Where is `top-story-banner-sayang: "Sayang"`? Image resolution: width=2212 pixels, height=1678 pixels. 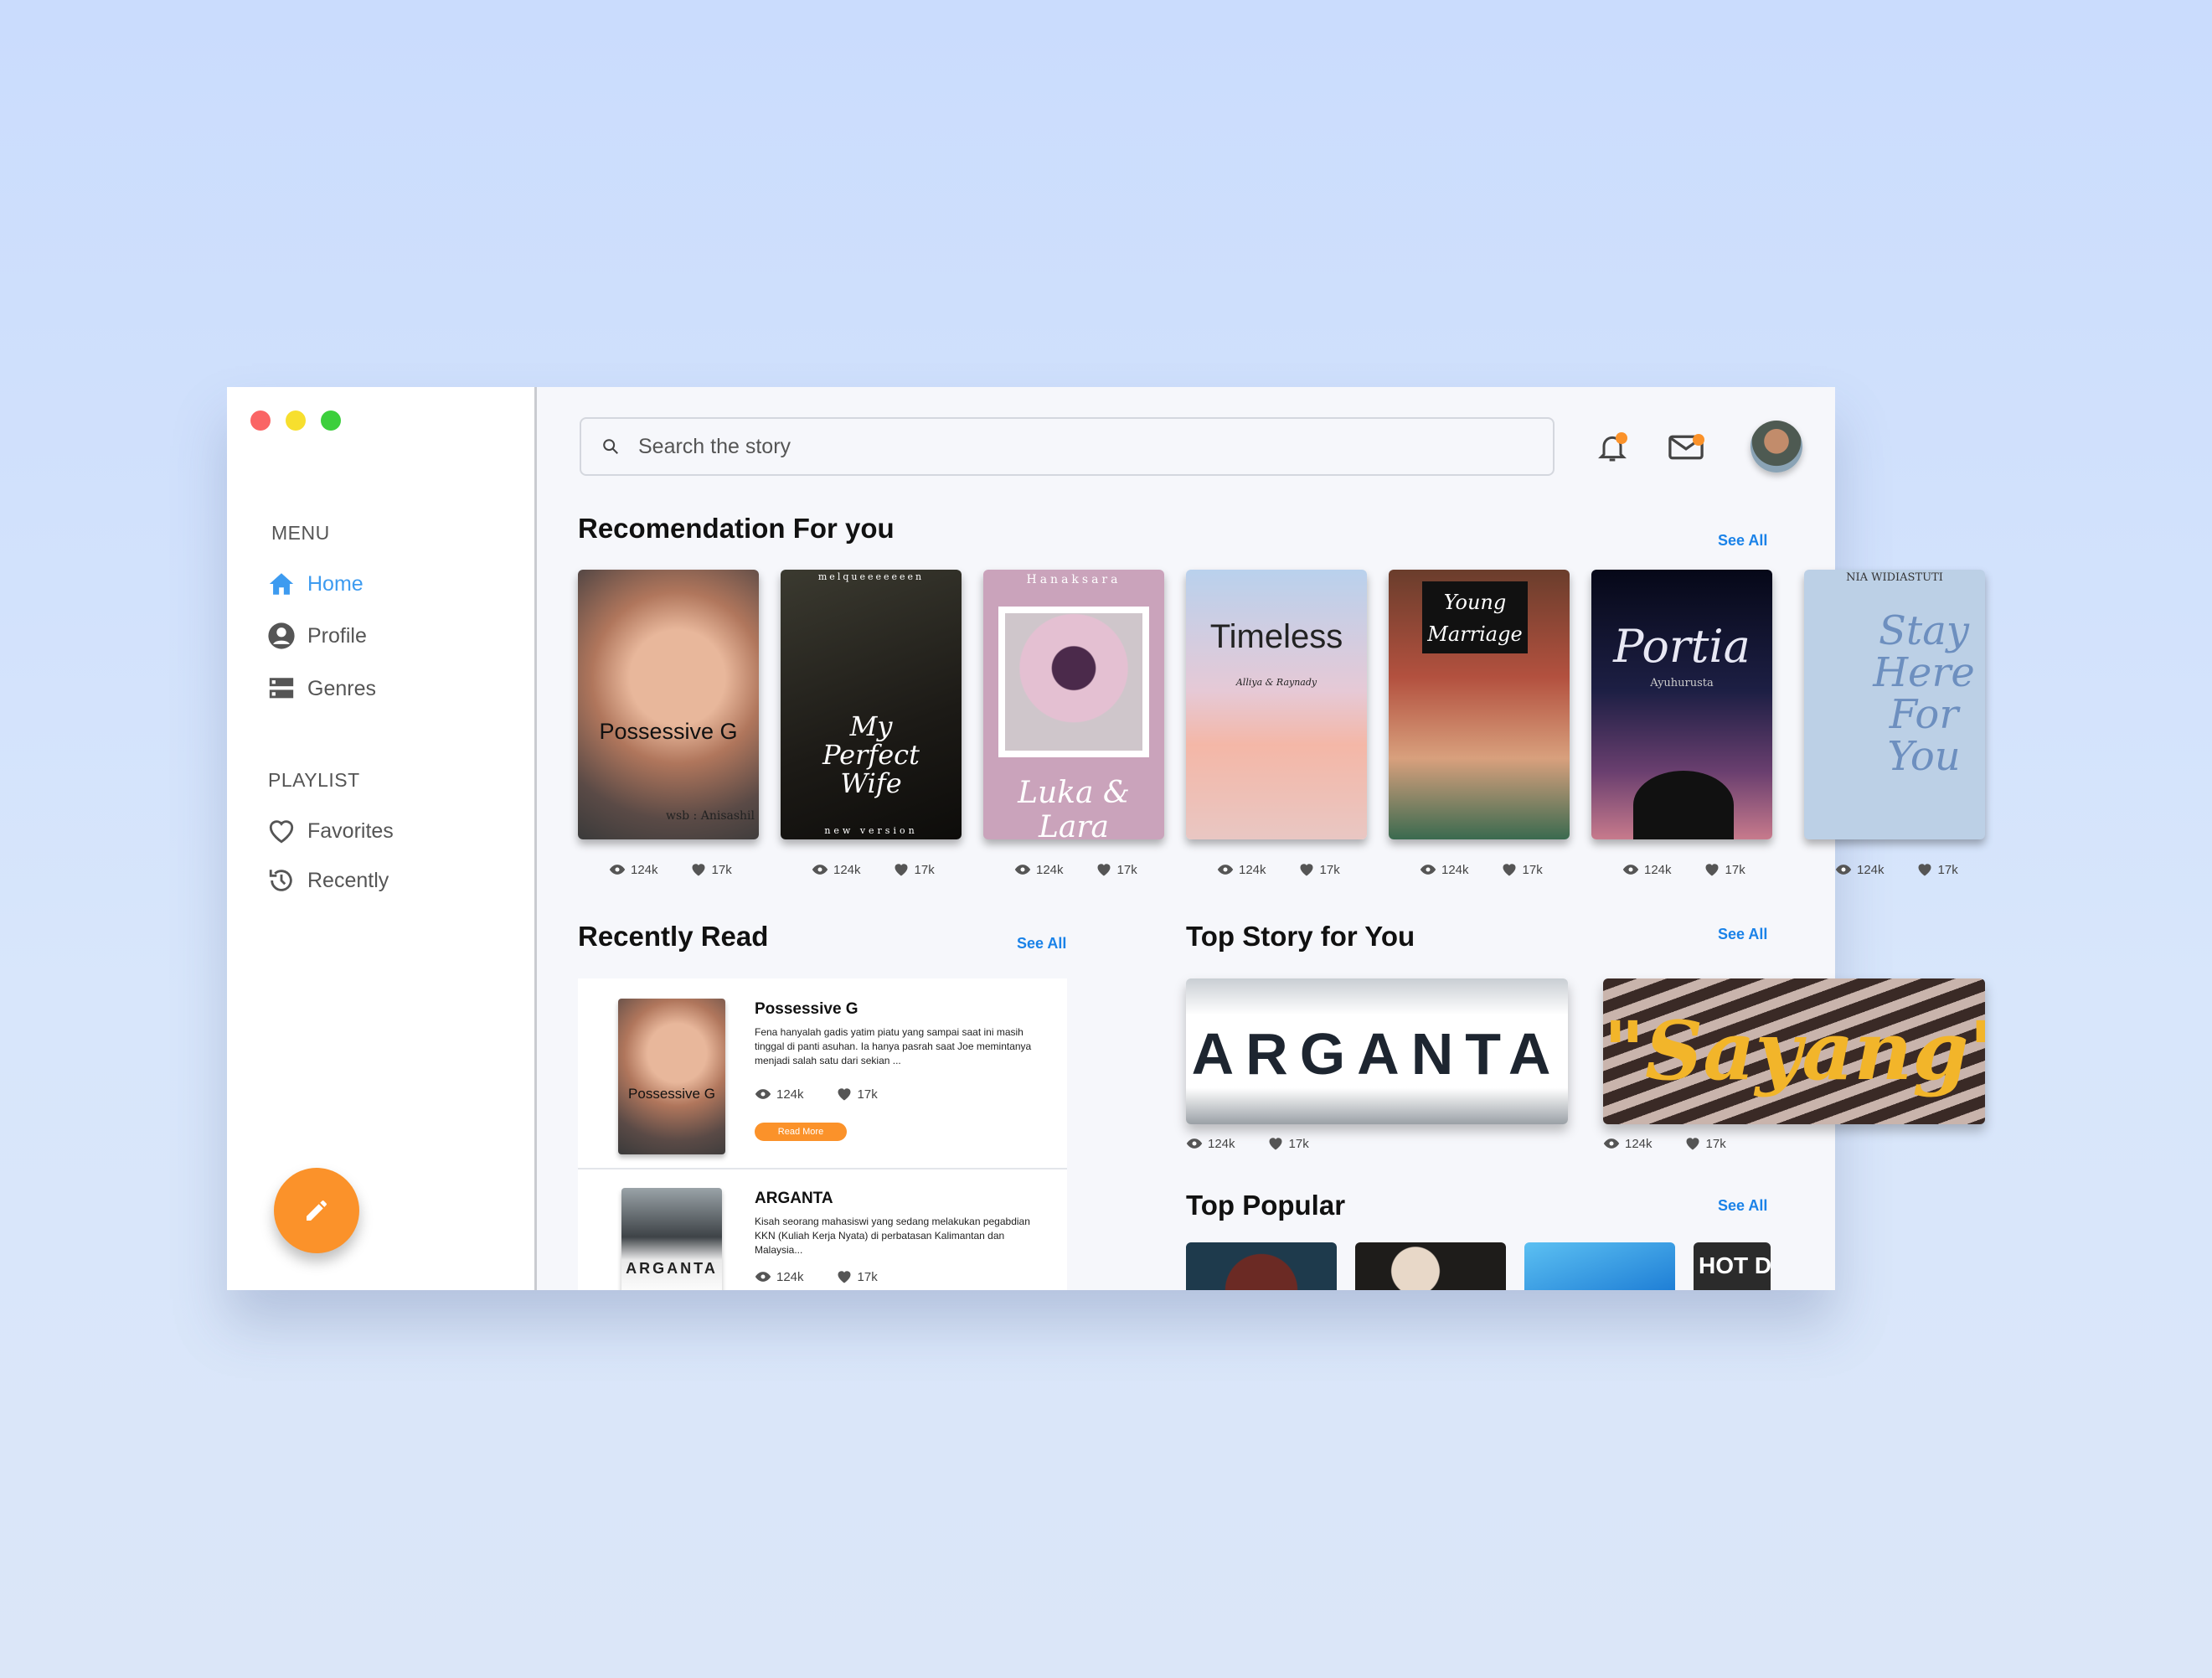
top-story-banner-sayang: "Sayang" is located at coordinates (1794, 1051).